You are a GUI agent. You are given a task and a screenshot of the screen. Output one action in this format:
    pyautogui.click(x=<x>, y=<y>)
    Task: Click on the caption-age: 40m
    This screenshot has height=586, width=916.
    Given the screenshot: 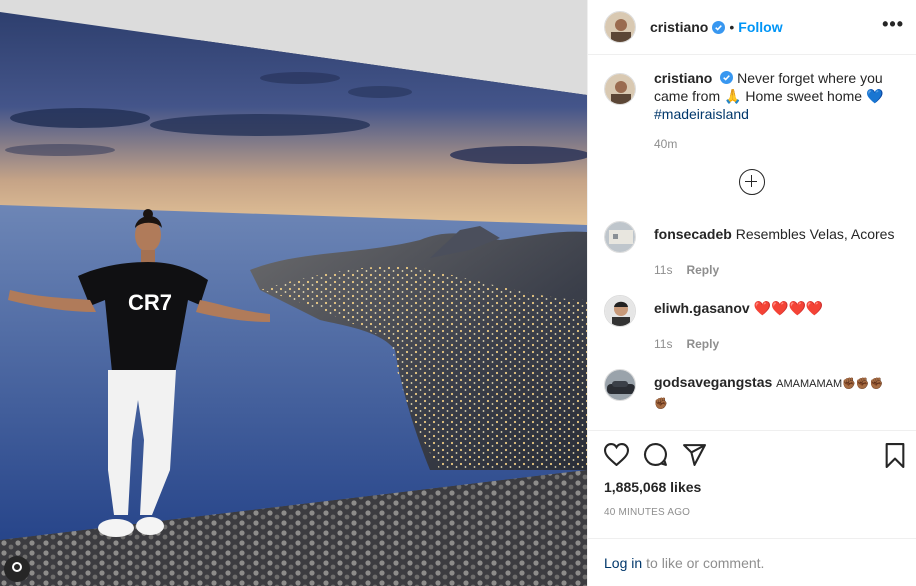 What is the action you would take?
    pyautogui.click(x=666, y=144)
    